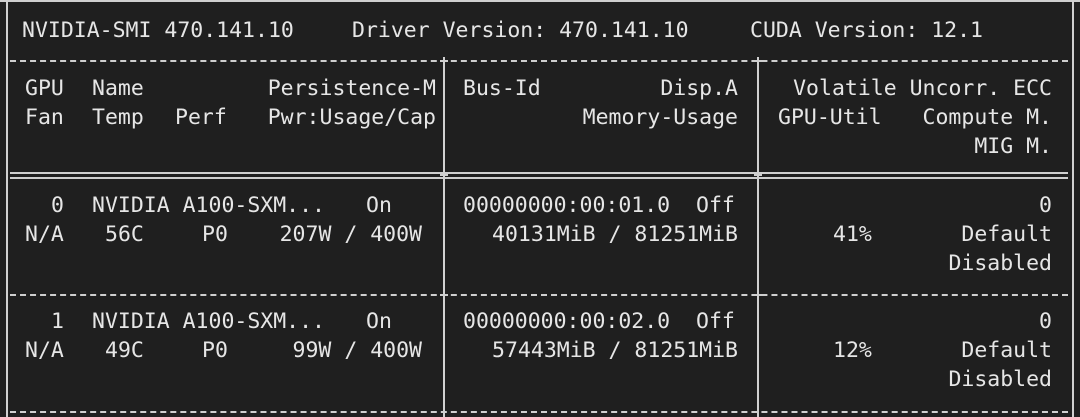 This screenshot has height=417, width=1080. Describe the element at coordinates (539, 175) in the screenshot. I see `header-double-separator` at that location.